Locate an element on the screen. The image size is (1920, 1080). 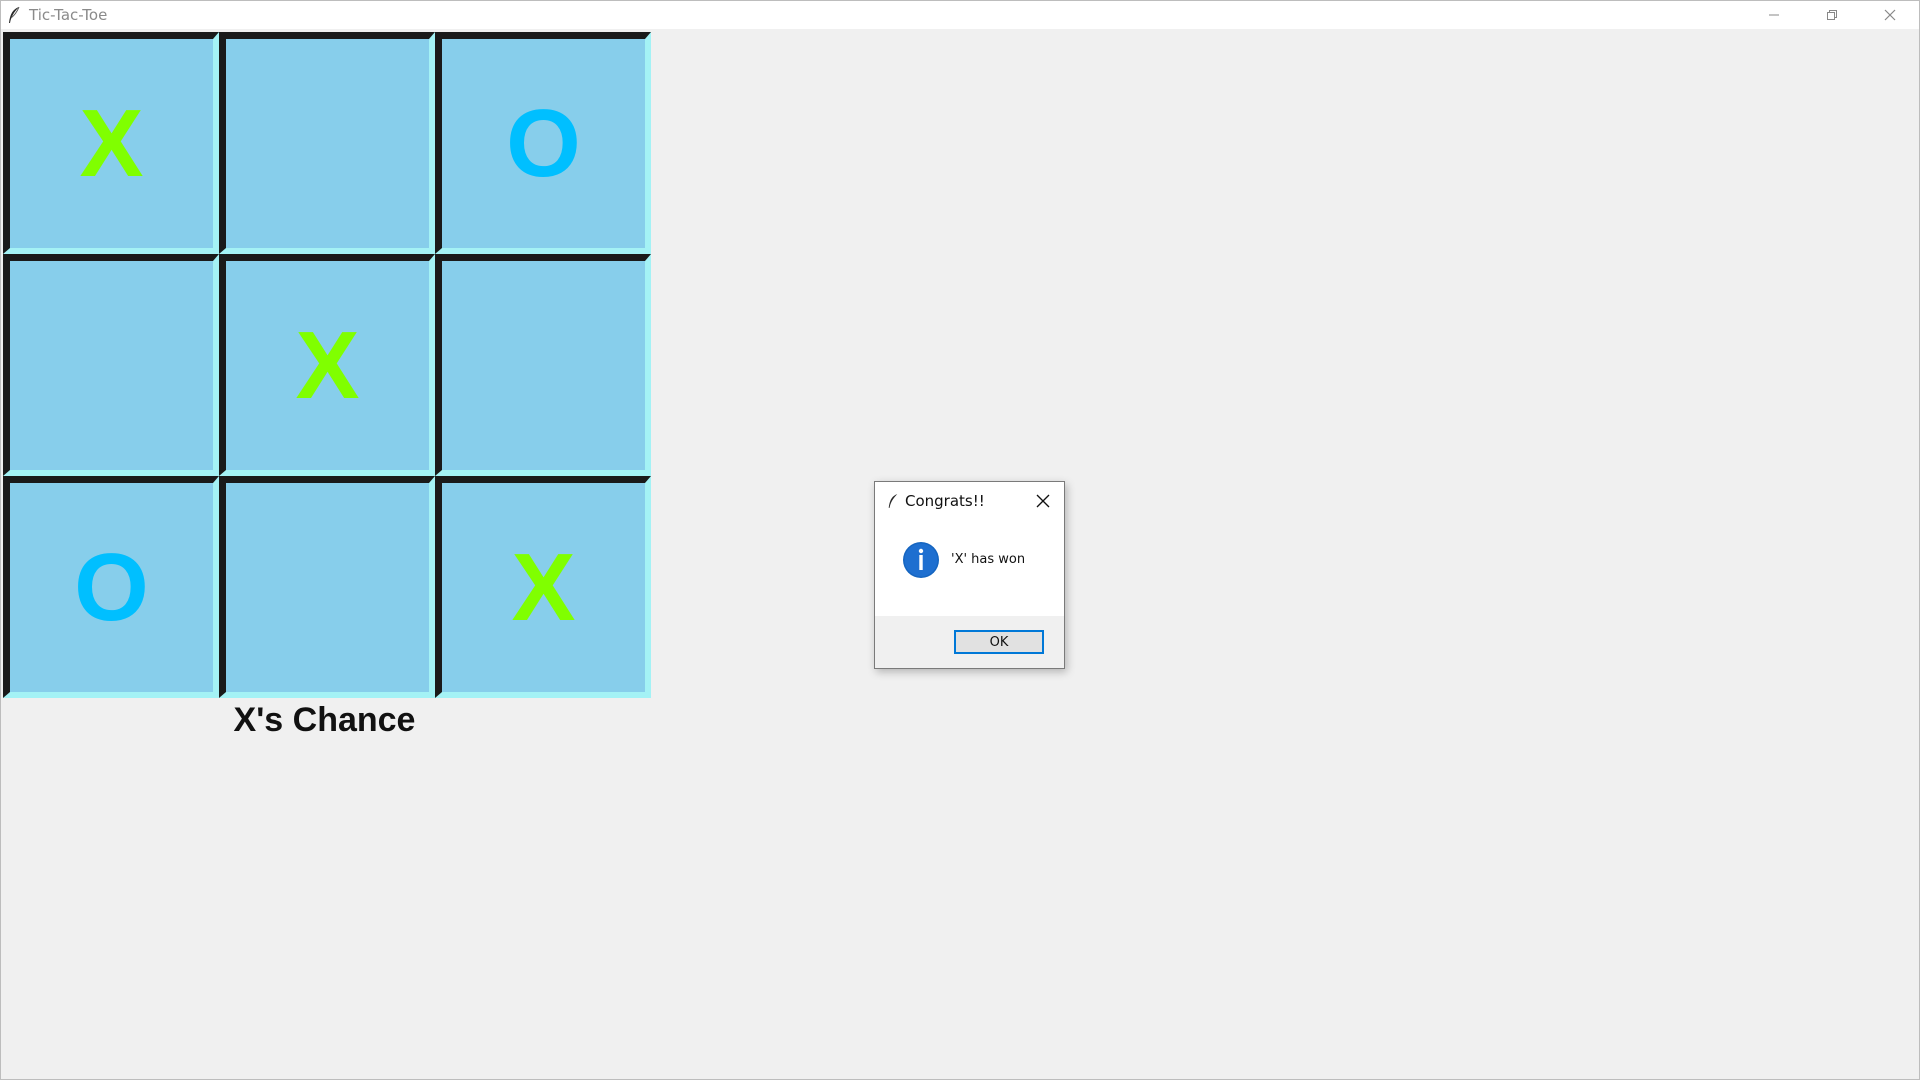
dialog-title: Congrats!! is located at coordinates (945, 501).